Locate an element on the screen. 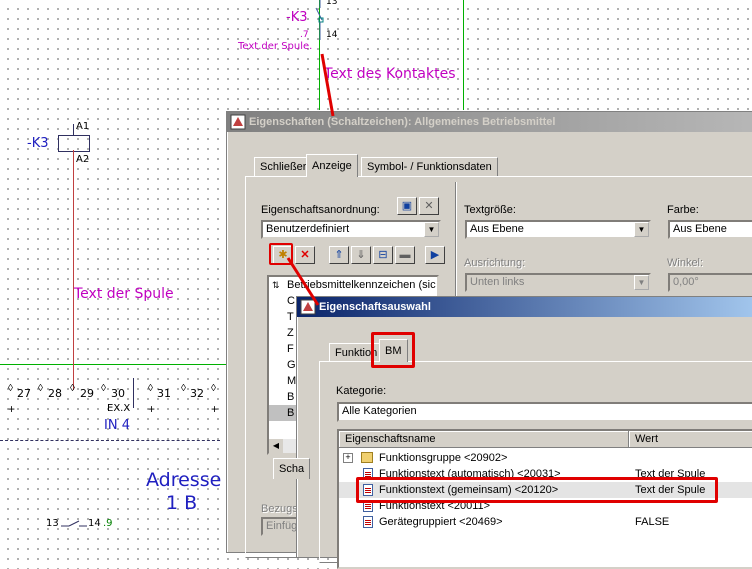 The width and height of the screenshot is (752, 569). tab-scha: Scha is located at coordinates (292, 468).